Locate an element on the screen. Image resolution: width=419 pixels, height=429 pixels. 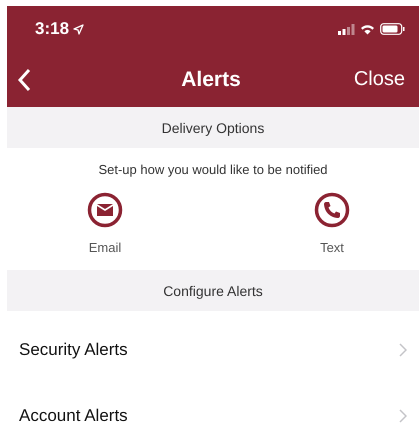
battery-icon is located at coordinates (392, 29).